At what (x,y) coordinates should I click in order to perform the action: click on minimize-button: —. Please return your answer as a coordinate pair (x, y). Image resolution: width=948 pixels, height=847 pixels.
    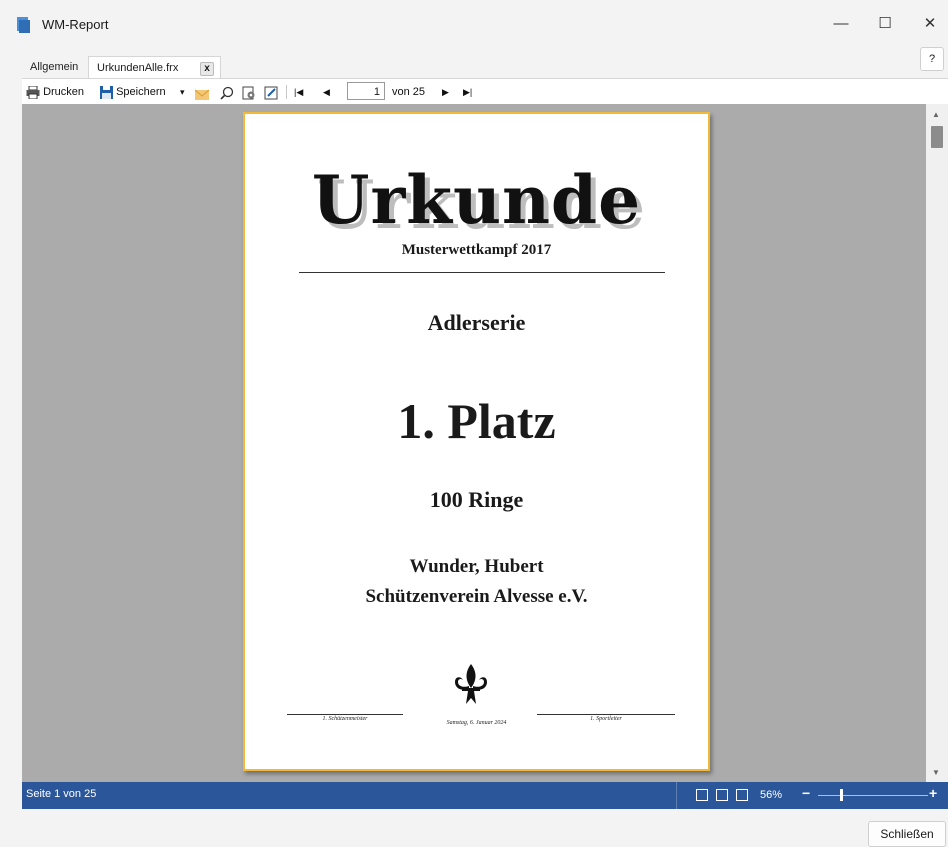
    Looking at the image, I should click on (841, 24).